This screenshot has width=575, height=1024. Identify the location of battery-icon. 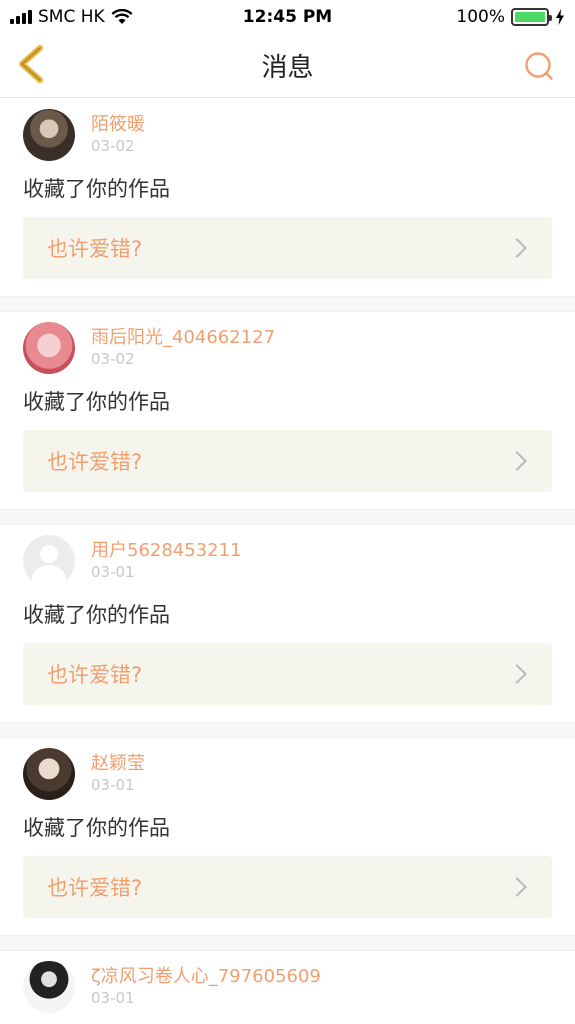
(531, 17).